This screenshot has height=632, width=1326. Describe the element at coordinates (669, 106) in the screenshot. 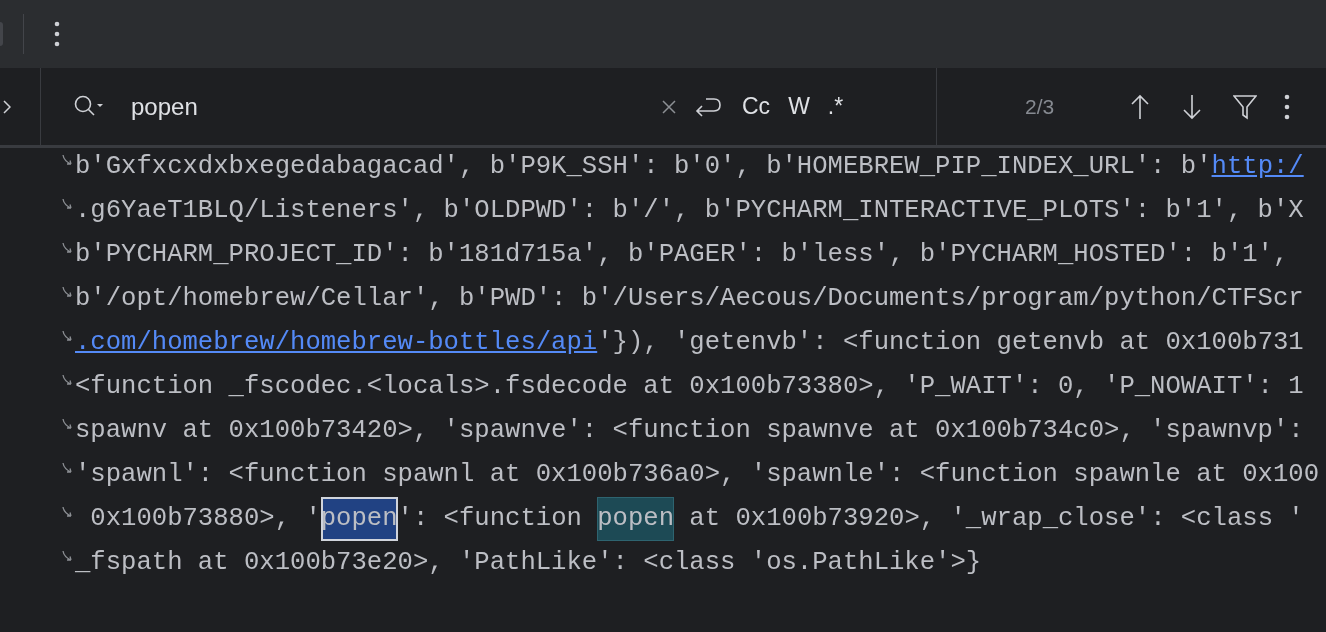

I see `clear-icon` at that location.